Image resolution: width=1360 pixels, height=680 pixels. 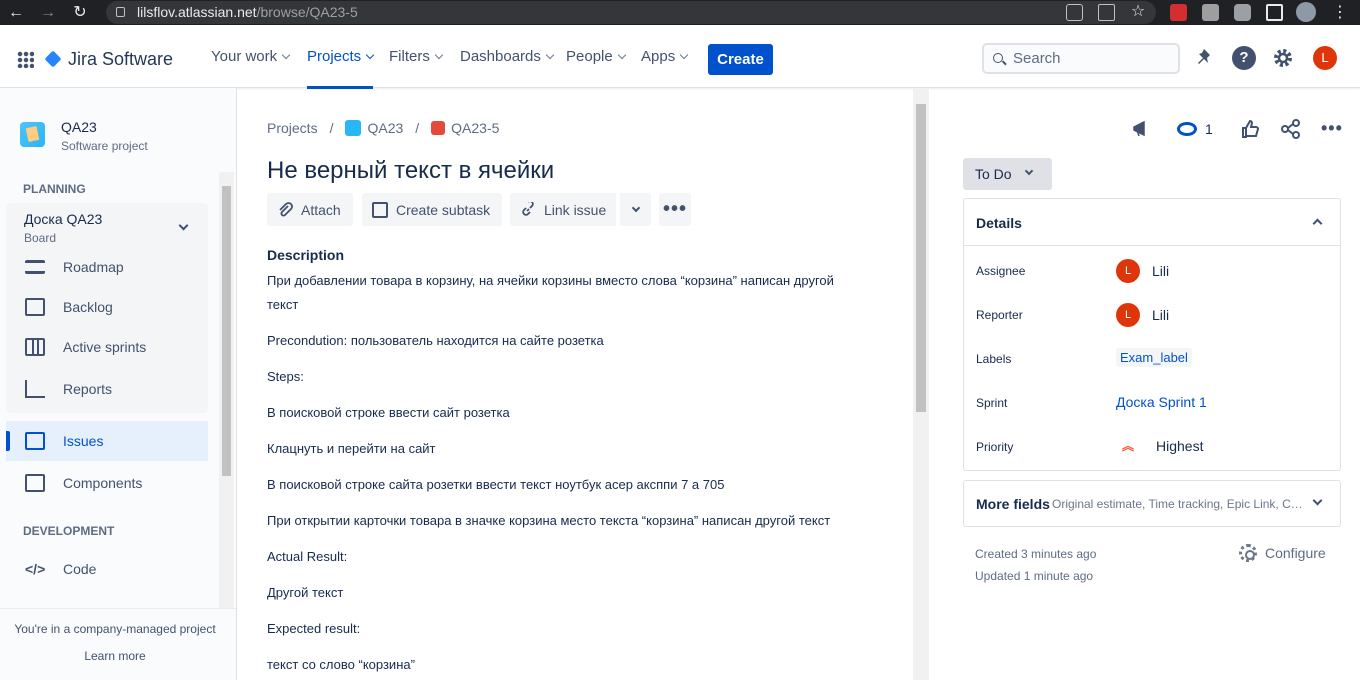 What do you see at coordinates (1282, 553) in the screenshot?
I see `configure-button: Configure` at bounding box center [1282, 553].